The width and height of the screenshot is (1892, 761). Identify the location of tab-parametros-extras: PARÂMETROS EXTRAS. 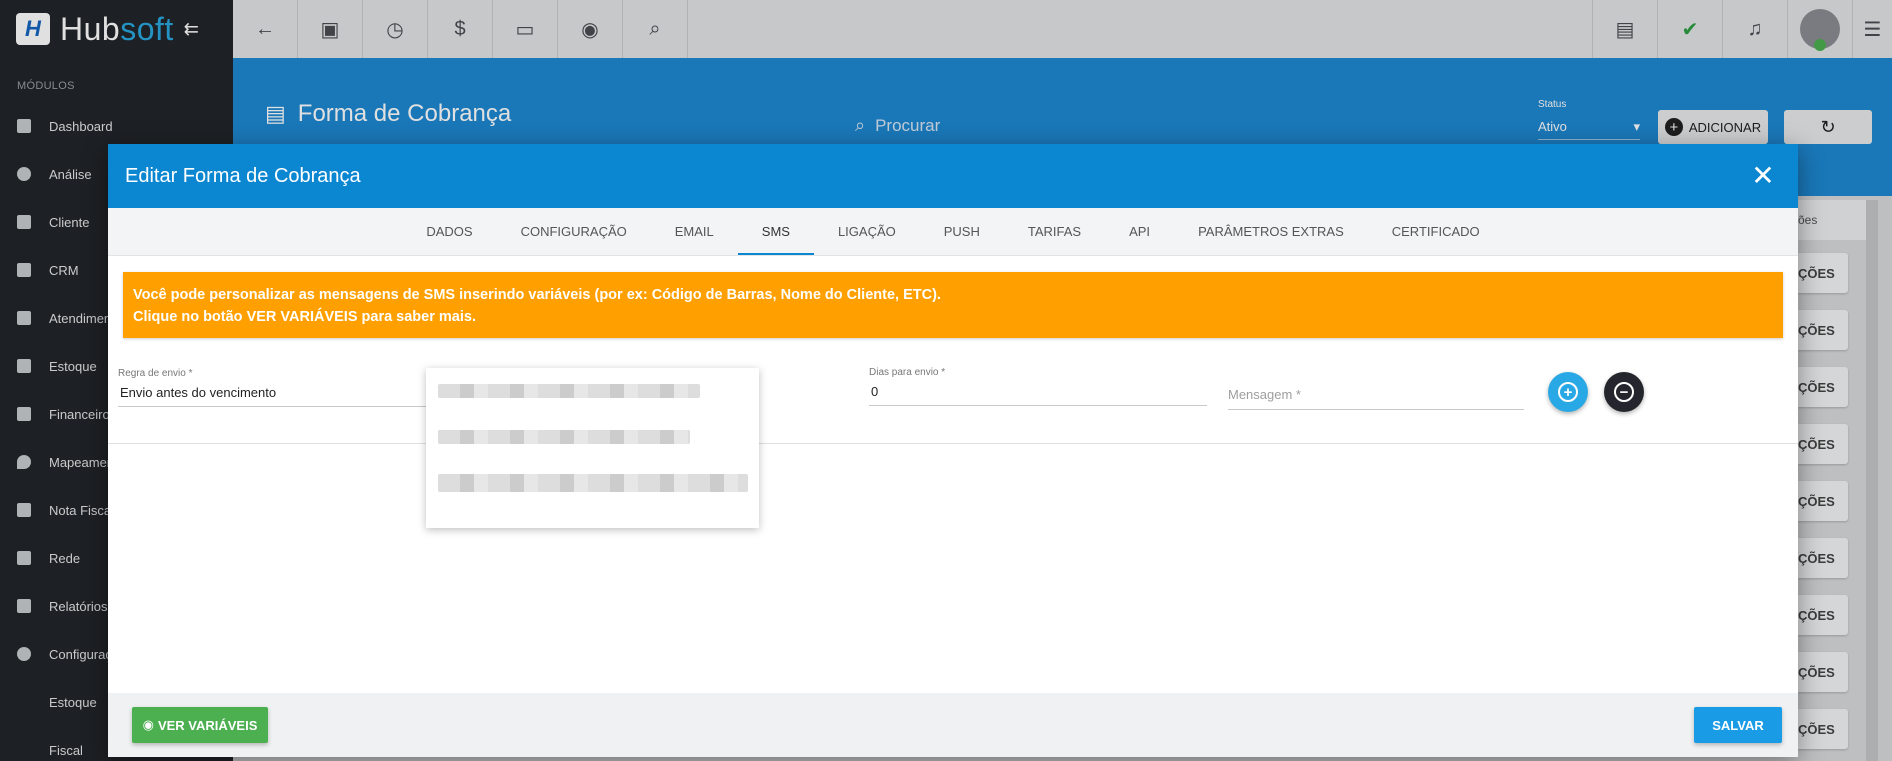
(1271, 231).